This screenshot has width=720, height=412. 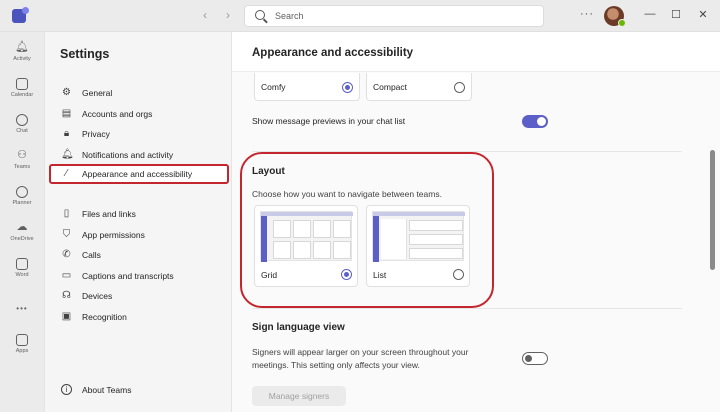 I want to click on wand-icon: ⁄, so click(x=66, y=173).